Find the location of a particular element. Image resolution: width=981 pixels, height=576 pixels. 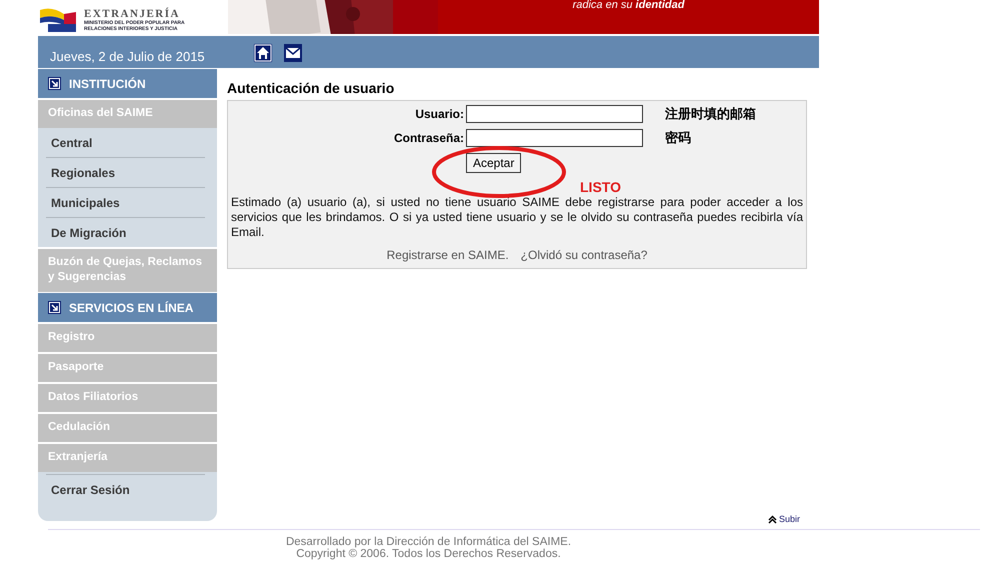

link-label: Subir is located at coordinates (789, 519).